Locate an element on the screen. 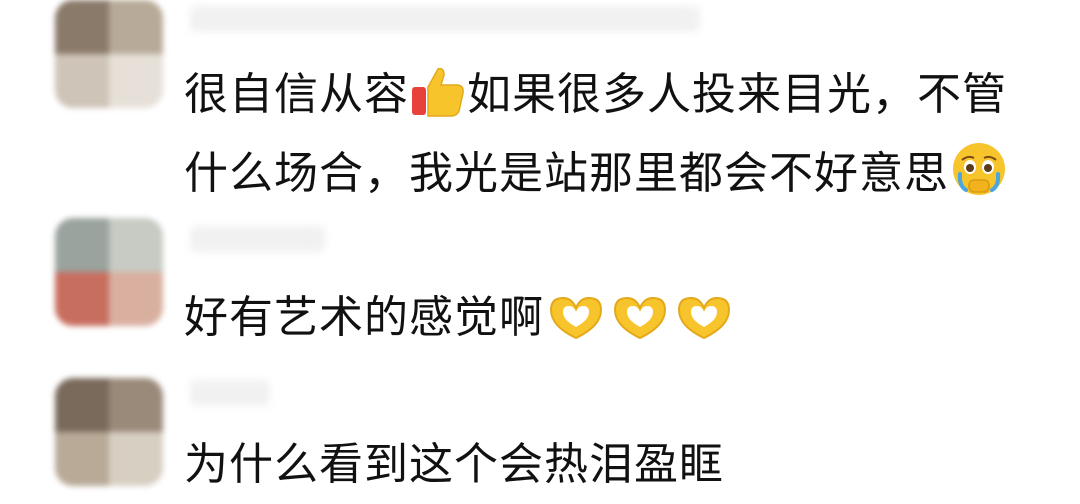 The width and height of the screenshot is (1080, 504). comment-text: 好有艺术的感觉啊 is located at coordinates (460, 318).